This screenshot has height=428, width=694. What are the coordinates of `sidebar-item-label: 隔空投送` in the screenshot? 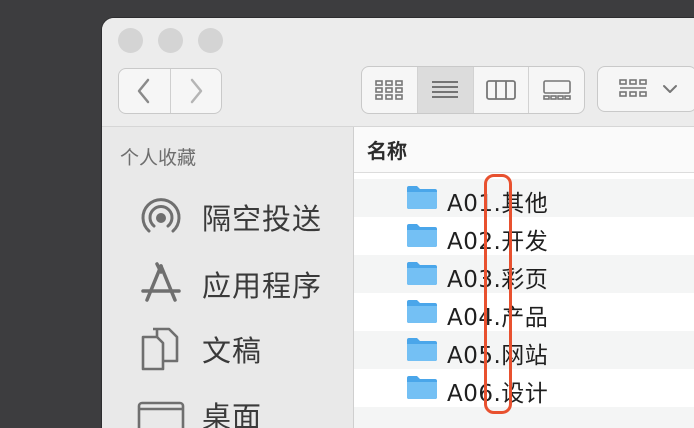 It's located at (262, 219).